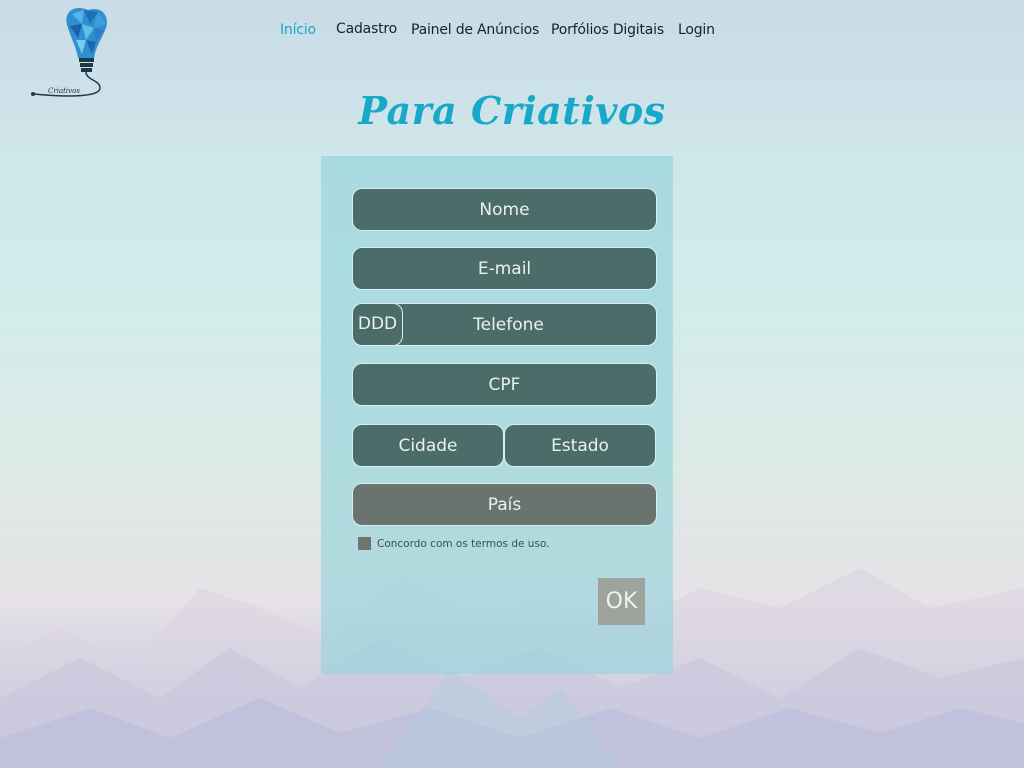  I want to click on terms-row: Concordo com os termos de uso., so click(454, 543).